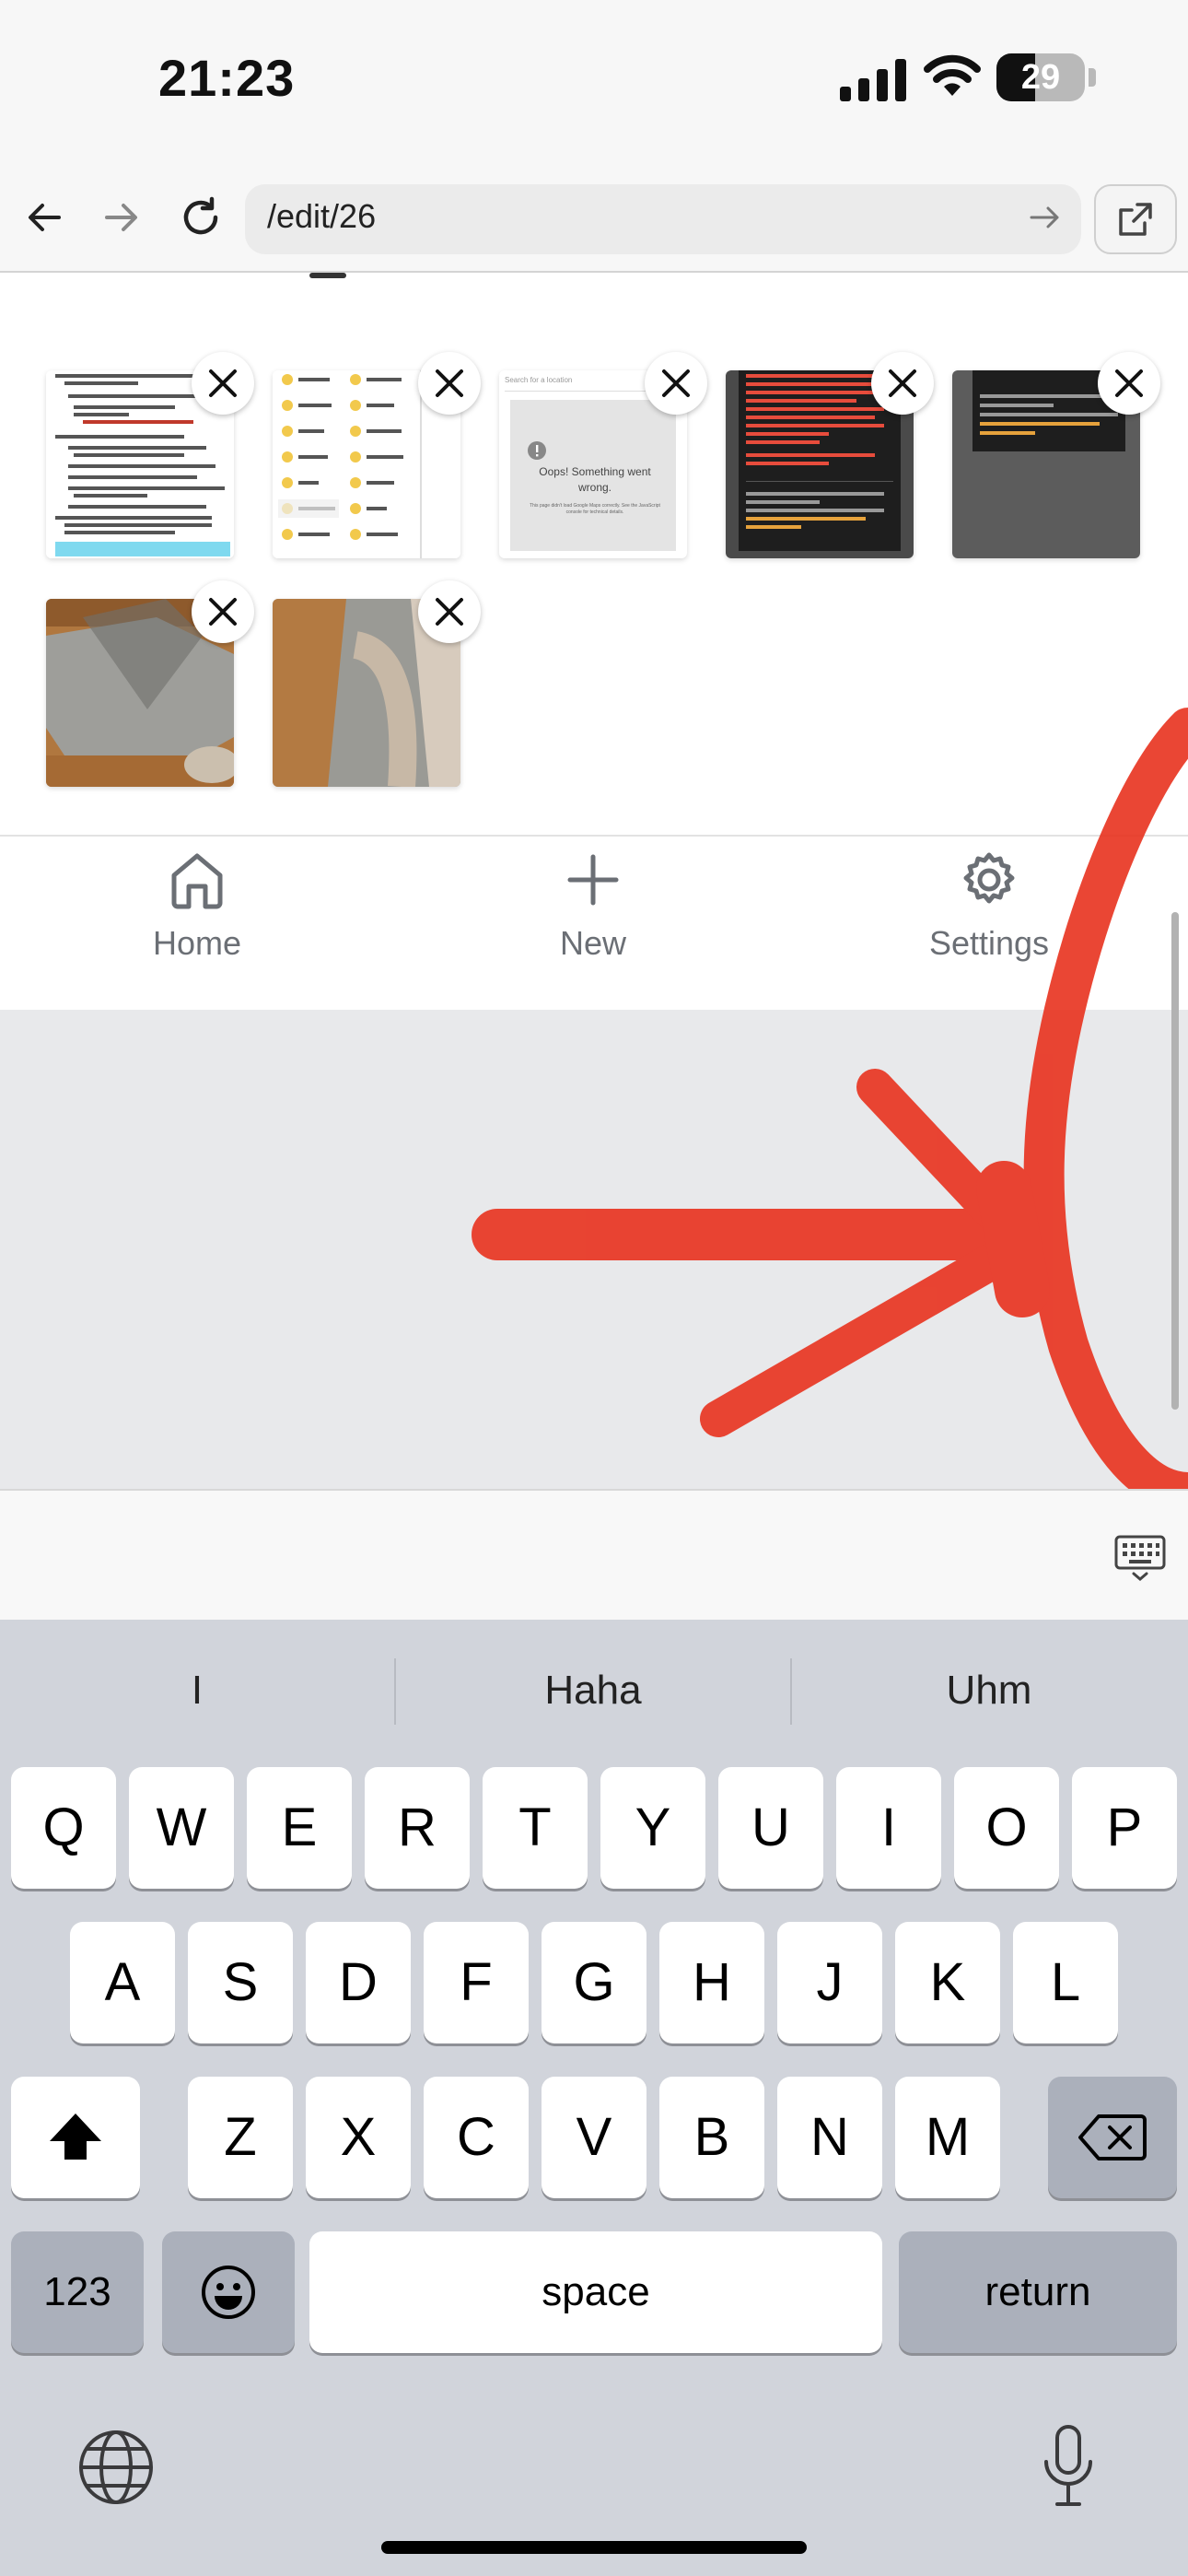 This screenshot has width=1188, height=2576. What do you see at coordinates (594, 2547) in the screenshot?
I see `home-indicator` at bounding box center [594, 2547].